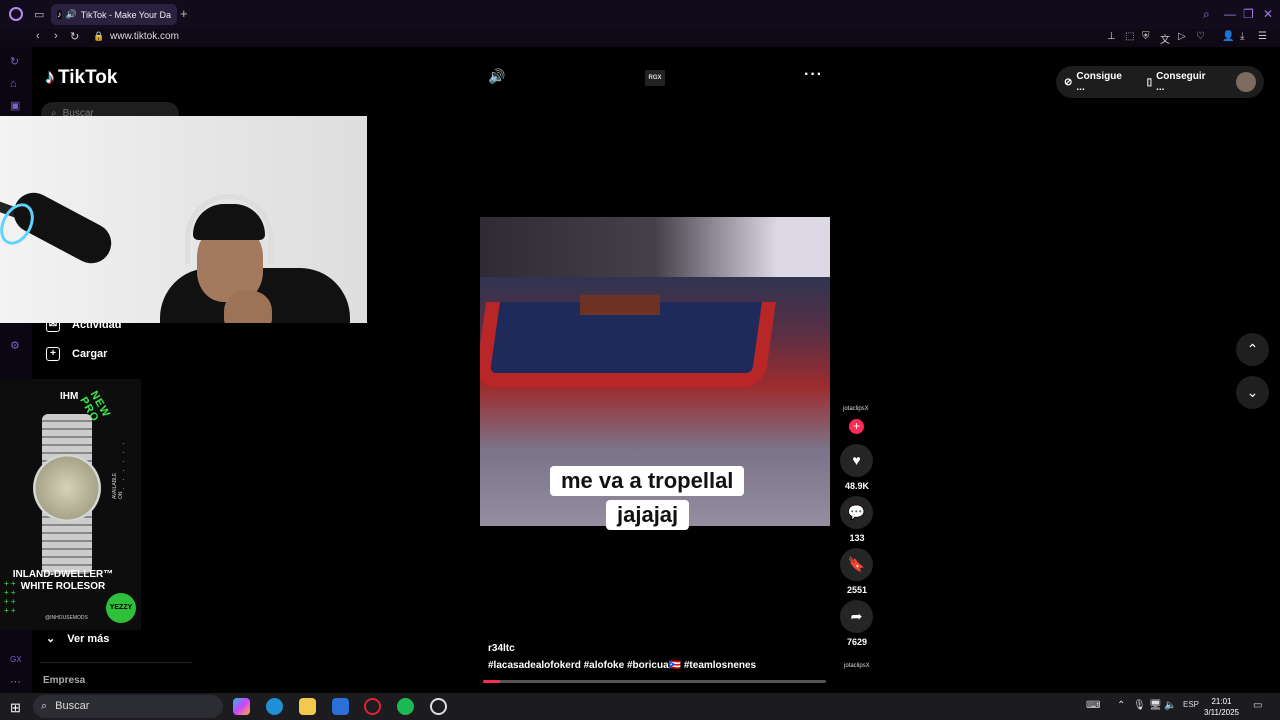  Describe the element at coordinates (438, 706) in the screenshot. I see `obs-icon` at that location.